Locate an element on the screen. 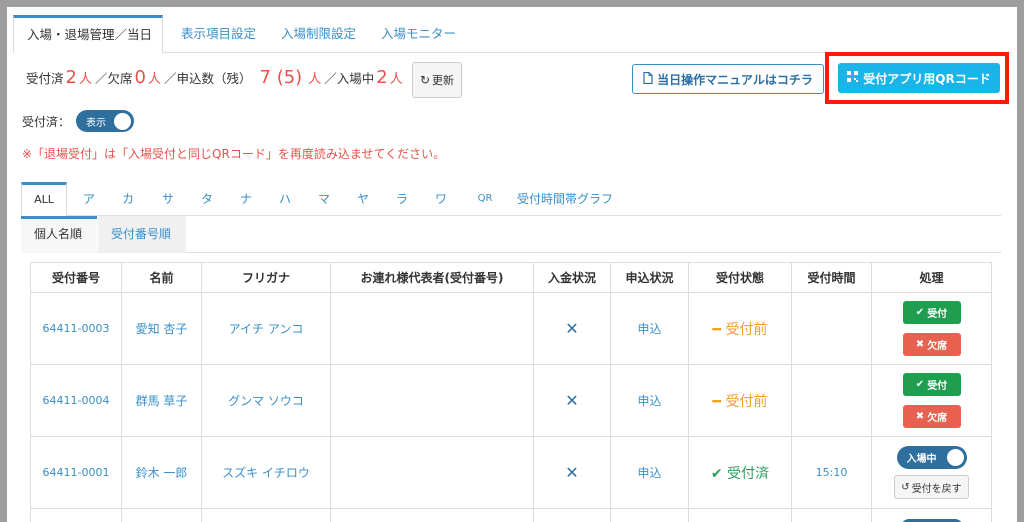 Image resolution: width=1024 pixels, height=522 pixels. cell-kana: アイチ アンコ is located at coordinates (266, 328).